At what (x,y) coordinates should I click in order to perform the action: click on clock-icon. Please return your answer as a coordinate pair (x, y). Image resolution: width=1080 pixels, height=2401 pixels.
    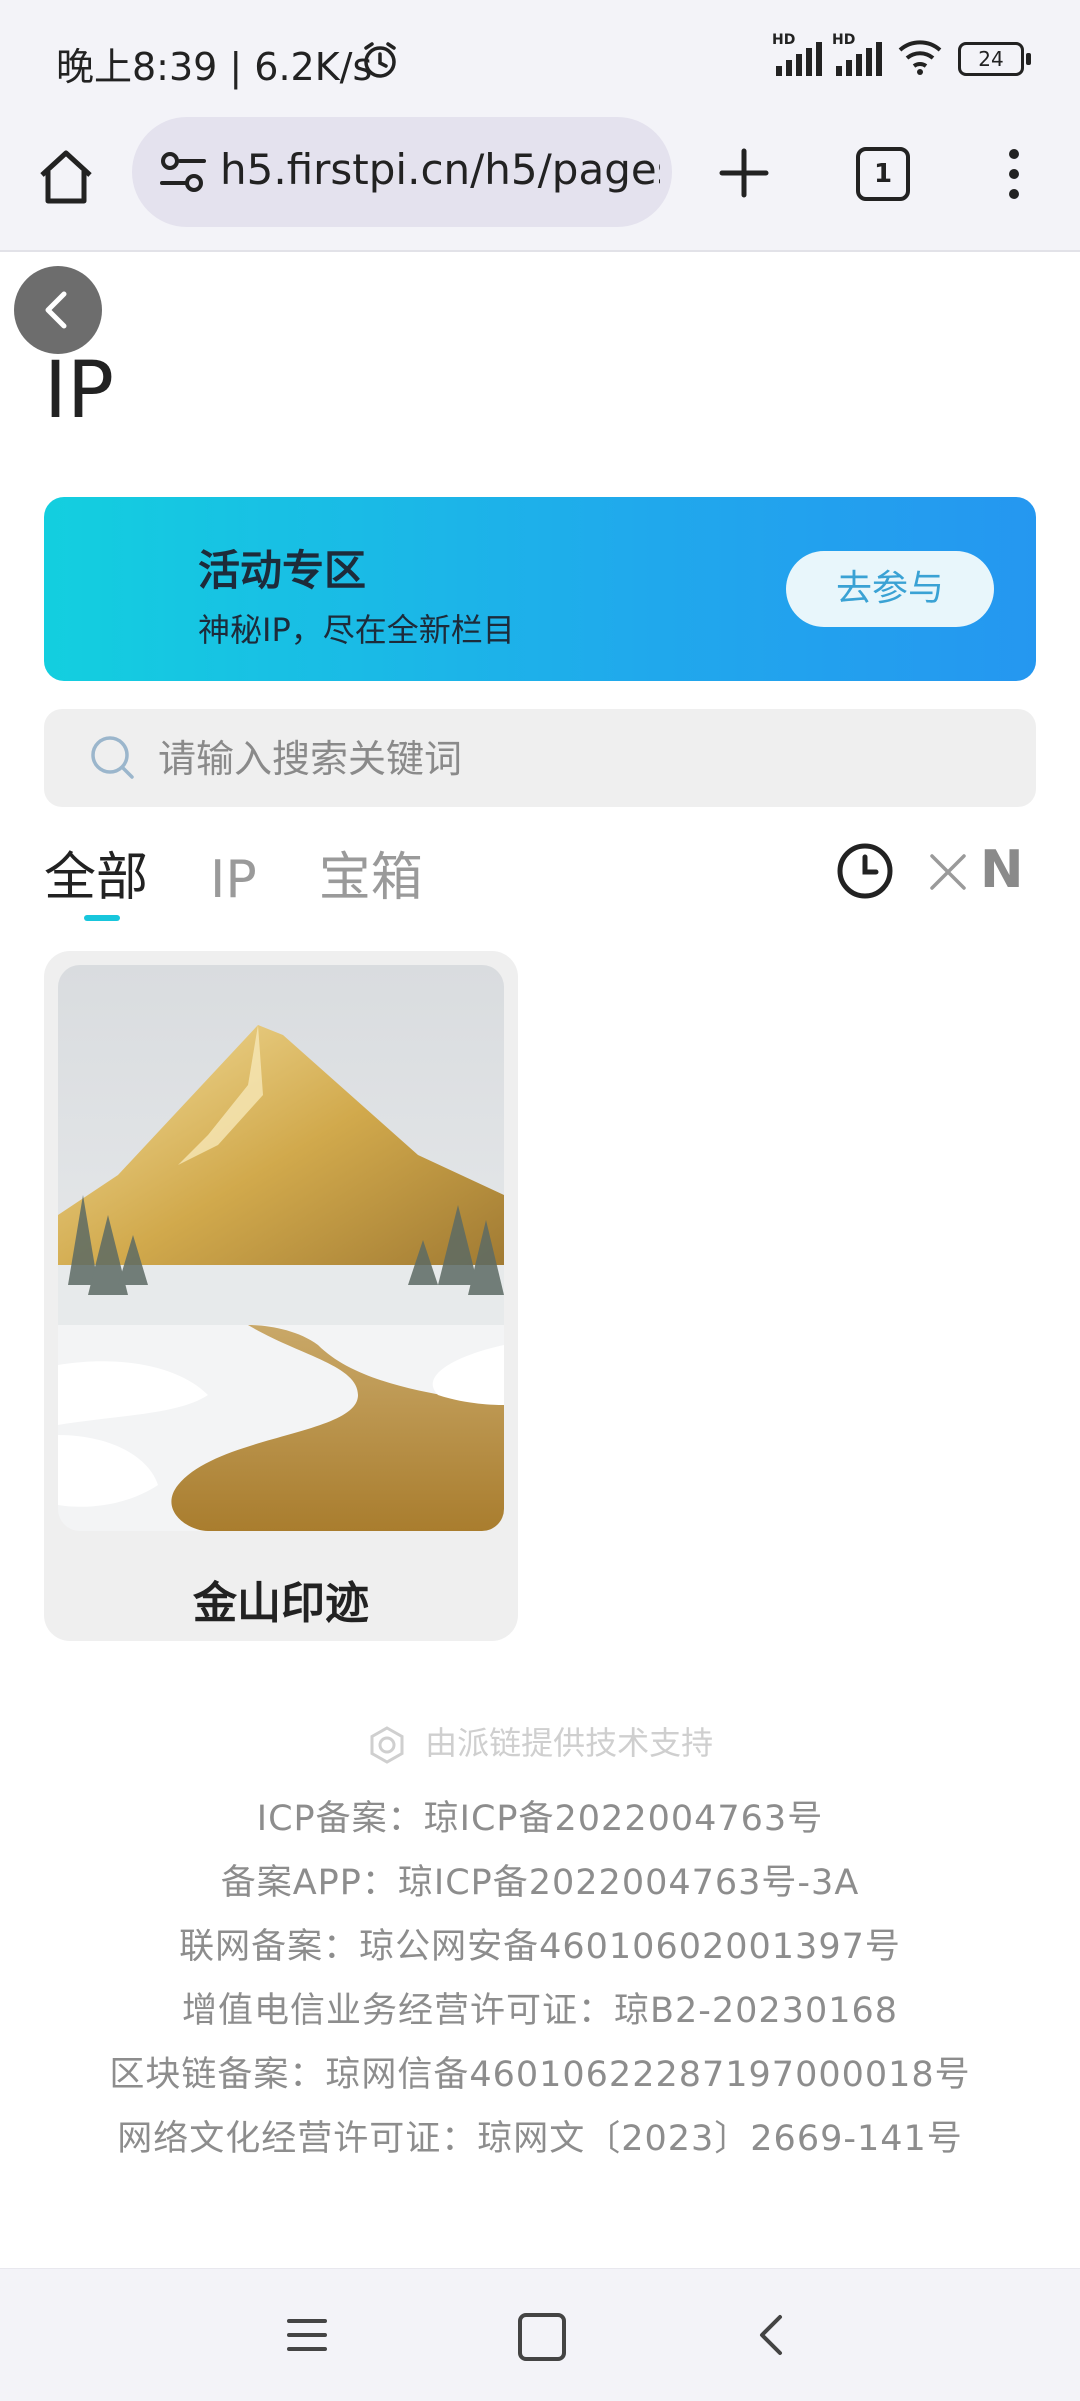
    Looking at the image, I should click on (865, 871).